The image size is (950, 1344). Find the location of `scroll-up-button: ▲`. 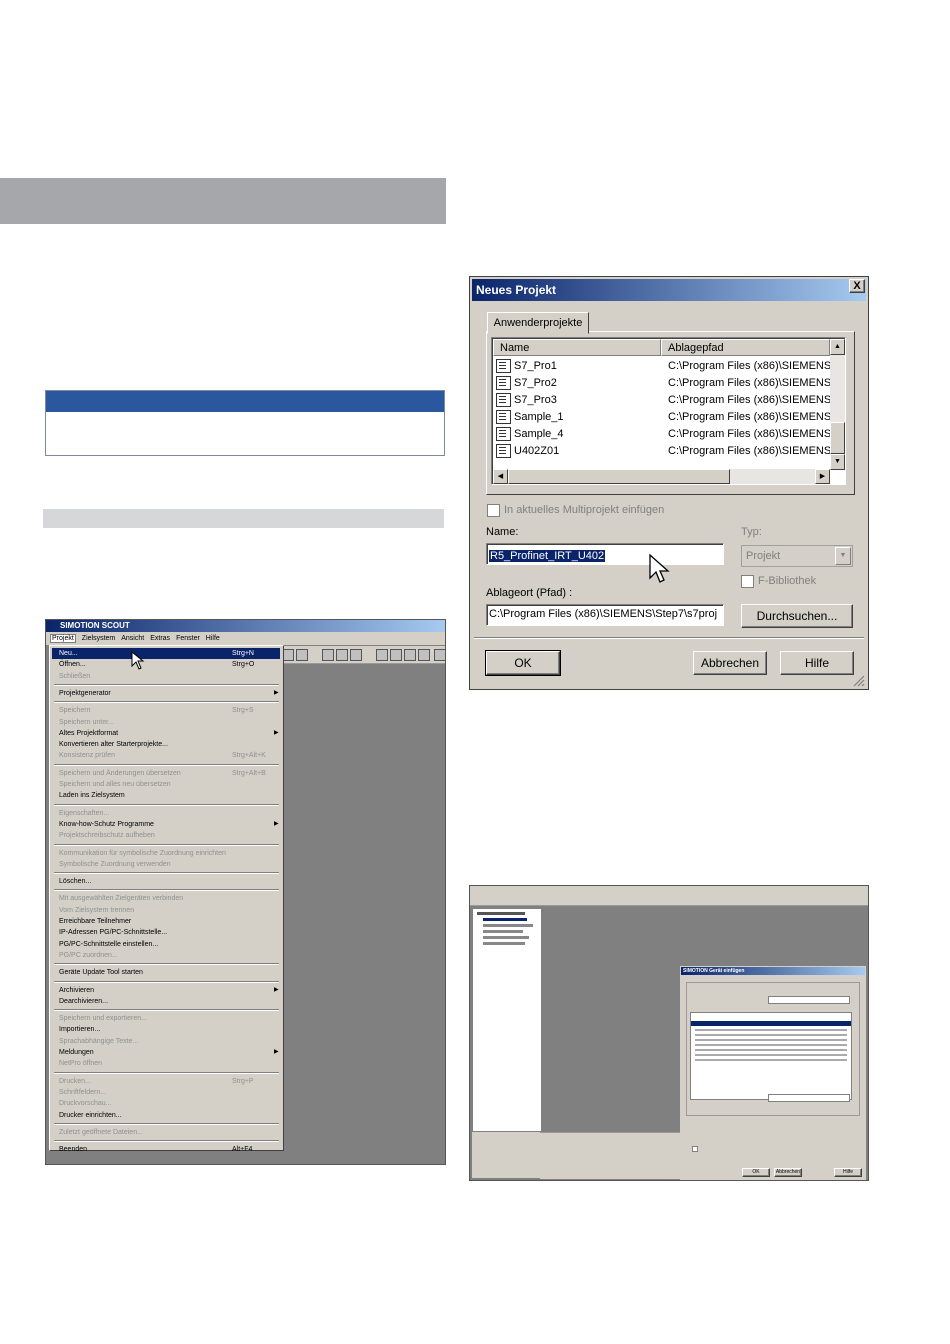

scroll-up-button: ▲ is located at coordinates (837, 347).